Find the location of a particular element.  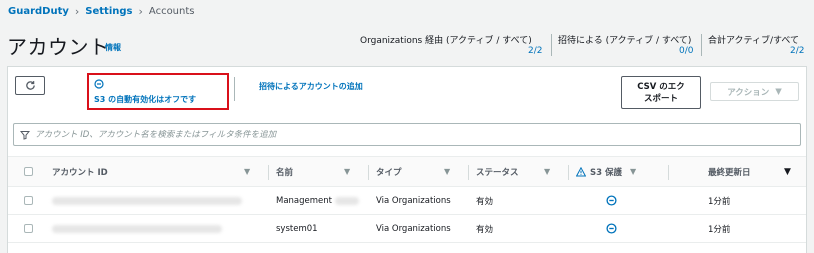

header-s3-protection: S3 保護 is located at coordinates (599, 171).